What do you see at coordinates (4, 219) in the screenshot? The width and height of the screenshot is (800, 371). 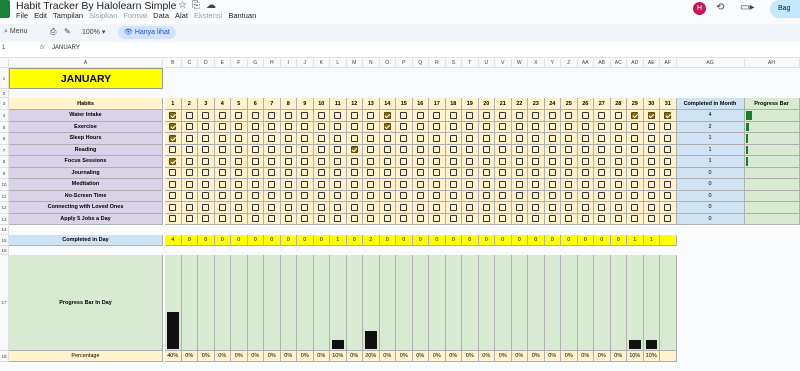 I see `row-header: 13` at bounding box center [4, 219].